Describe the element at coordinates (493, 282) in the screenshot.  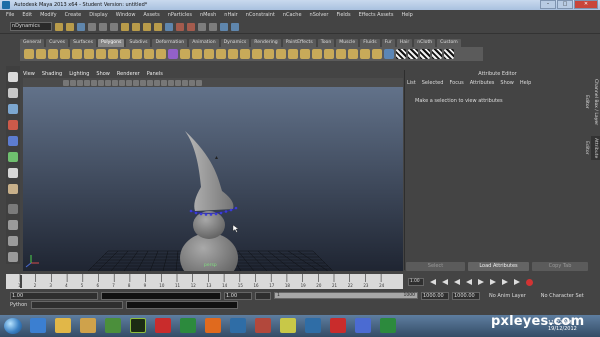
I see `step-forward-key-icon` at that location.